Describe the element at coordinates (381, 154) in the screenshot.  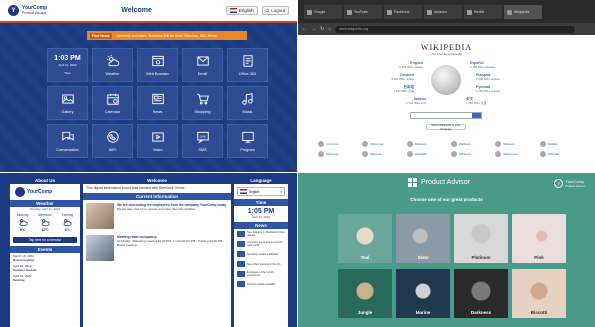
I see `sister-project-link: Wikiquote` at that location.